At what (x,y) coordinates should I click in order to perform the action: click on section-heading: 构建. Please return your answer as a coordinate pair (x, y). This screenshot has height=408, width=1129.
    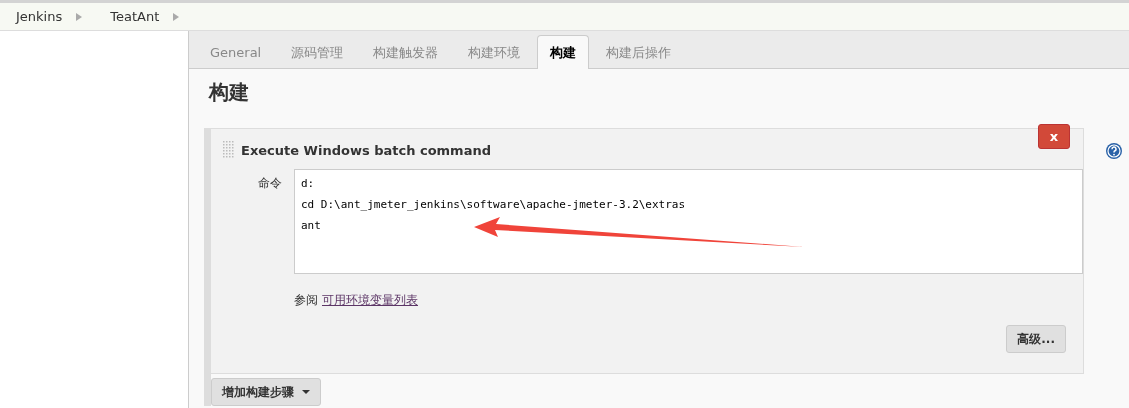
    Looking at the image, I should click on (229, 92).